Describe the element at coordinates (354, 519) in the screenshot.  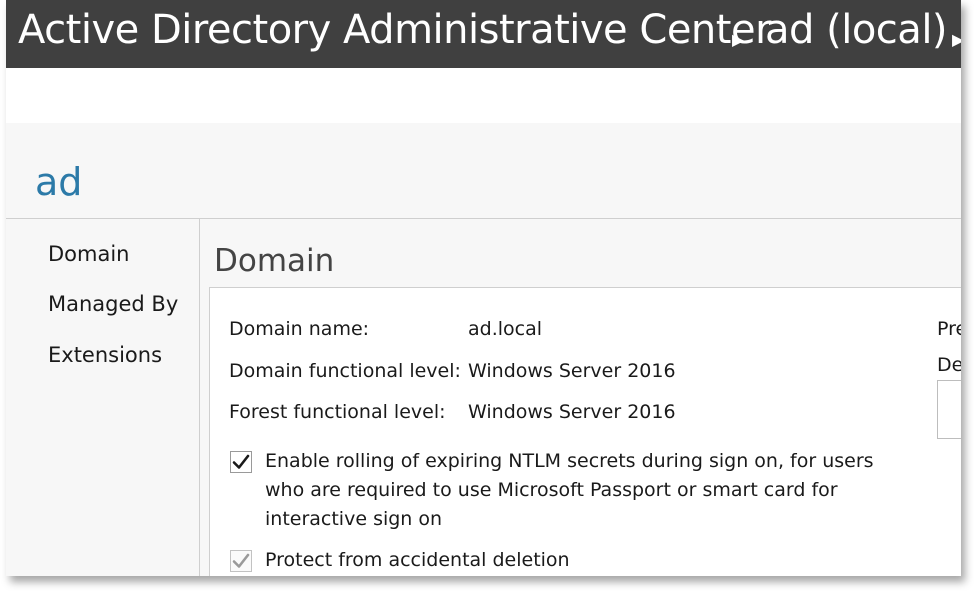
I see `ntlm-rolling-label-line: interactive sign on` at that location.